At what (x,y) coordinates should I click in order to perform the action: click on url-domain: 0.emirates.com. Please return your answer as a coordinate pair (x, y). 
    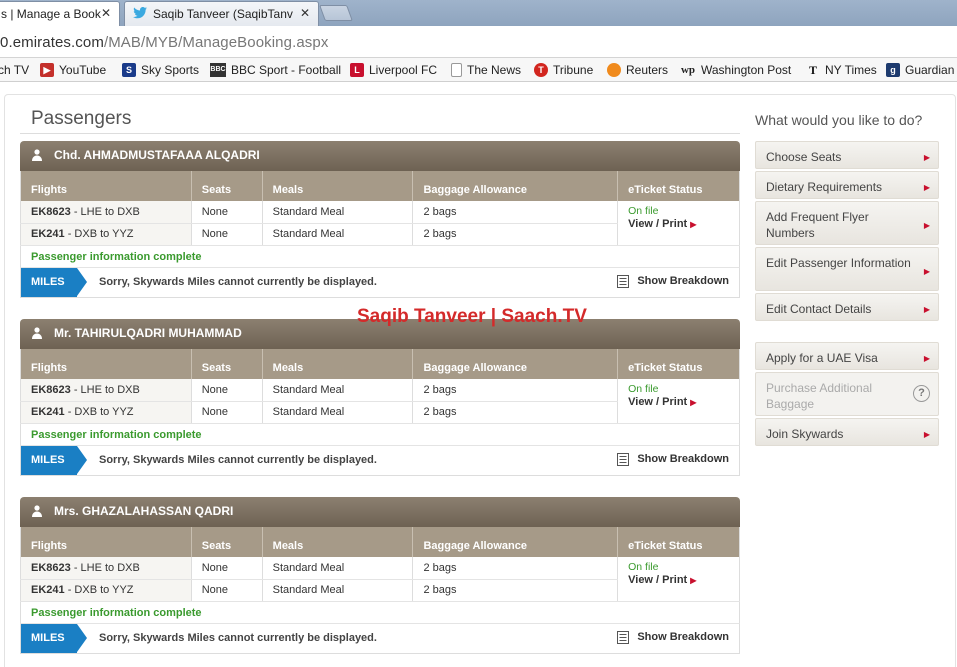
    Looking at the image, I should click on (52, 42).